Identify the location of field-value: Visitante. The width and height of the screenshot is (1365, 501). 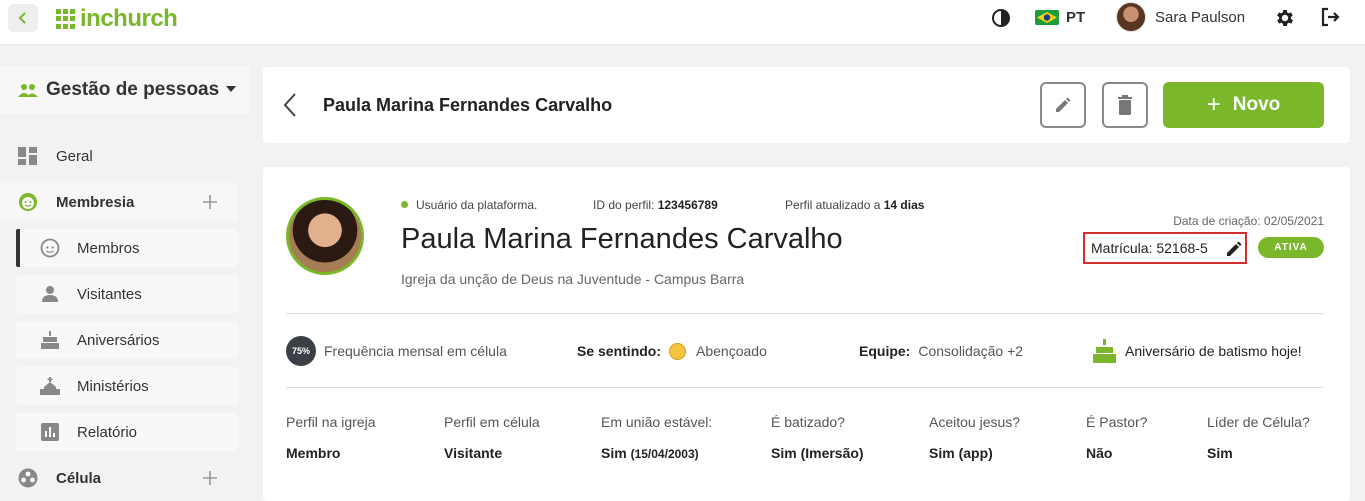
(473, 453).